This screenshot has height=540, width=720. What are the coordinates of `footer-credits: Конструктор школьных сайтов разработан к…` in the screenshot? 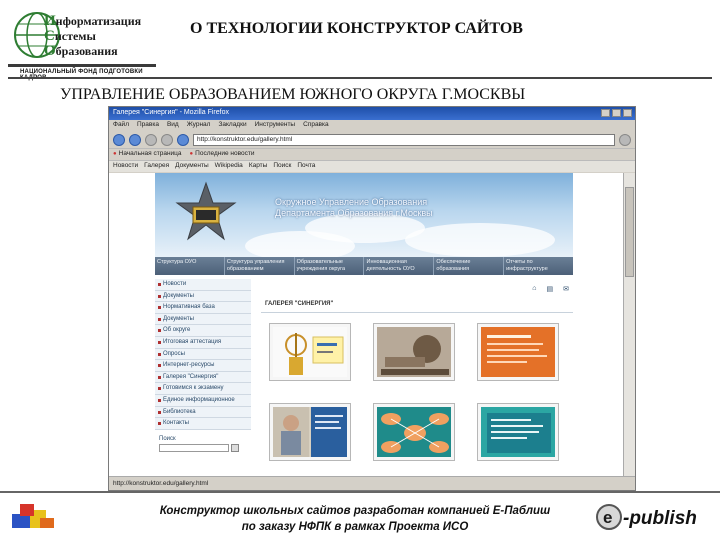 It's located at (355, 519).